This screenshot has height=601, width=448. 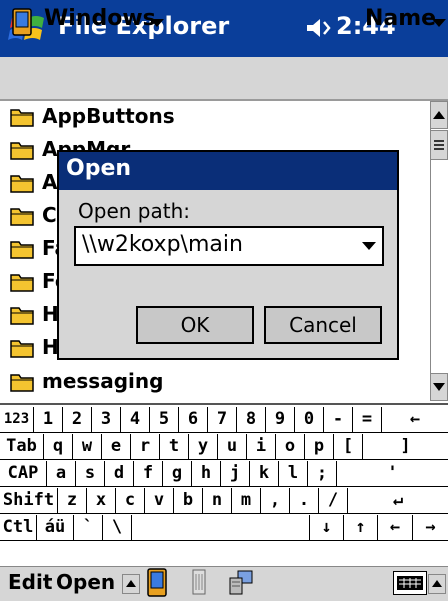 I want to click on key-accents: áü, so click(x=55, y=528).